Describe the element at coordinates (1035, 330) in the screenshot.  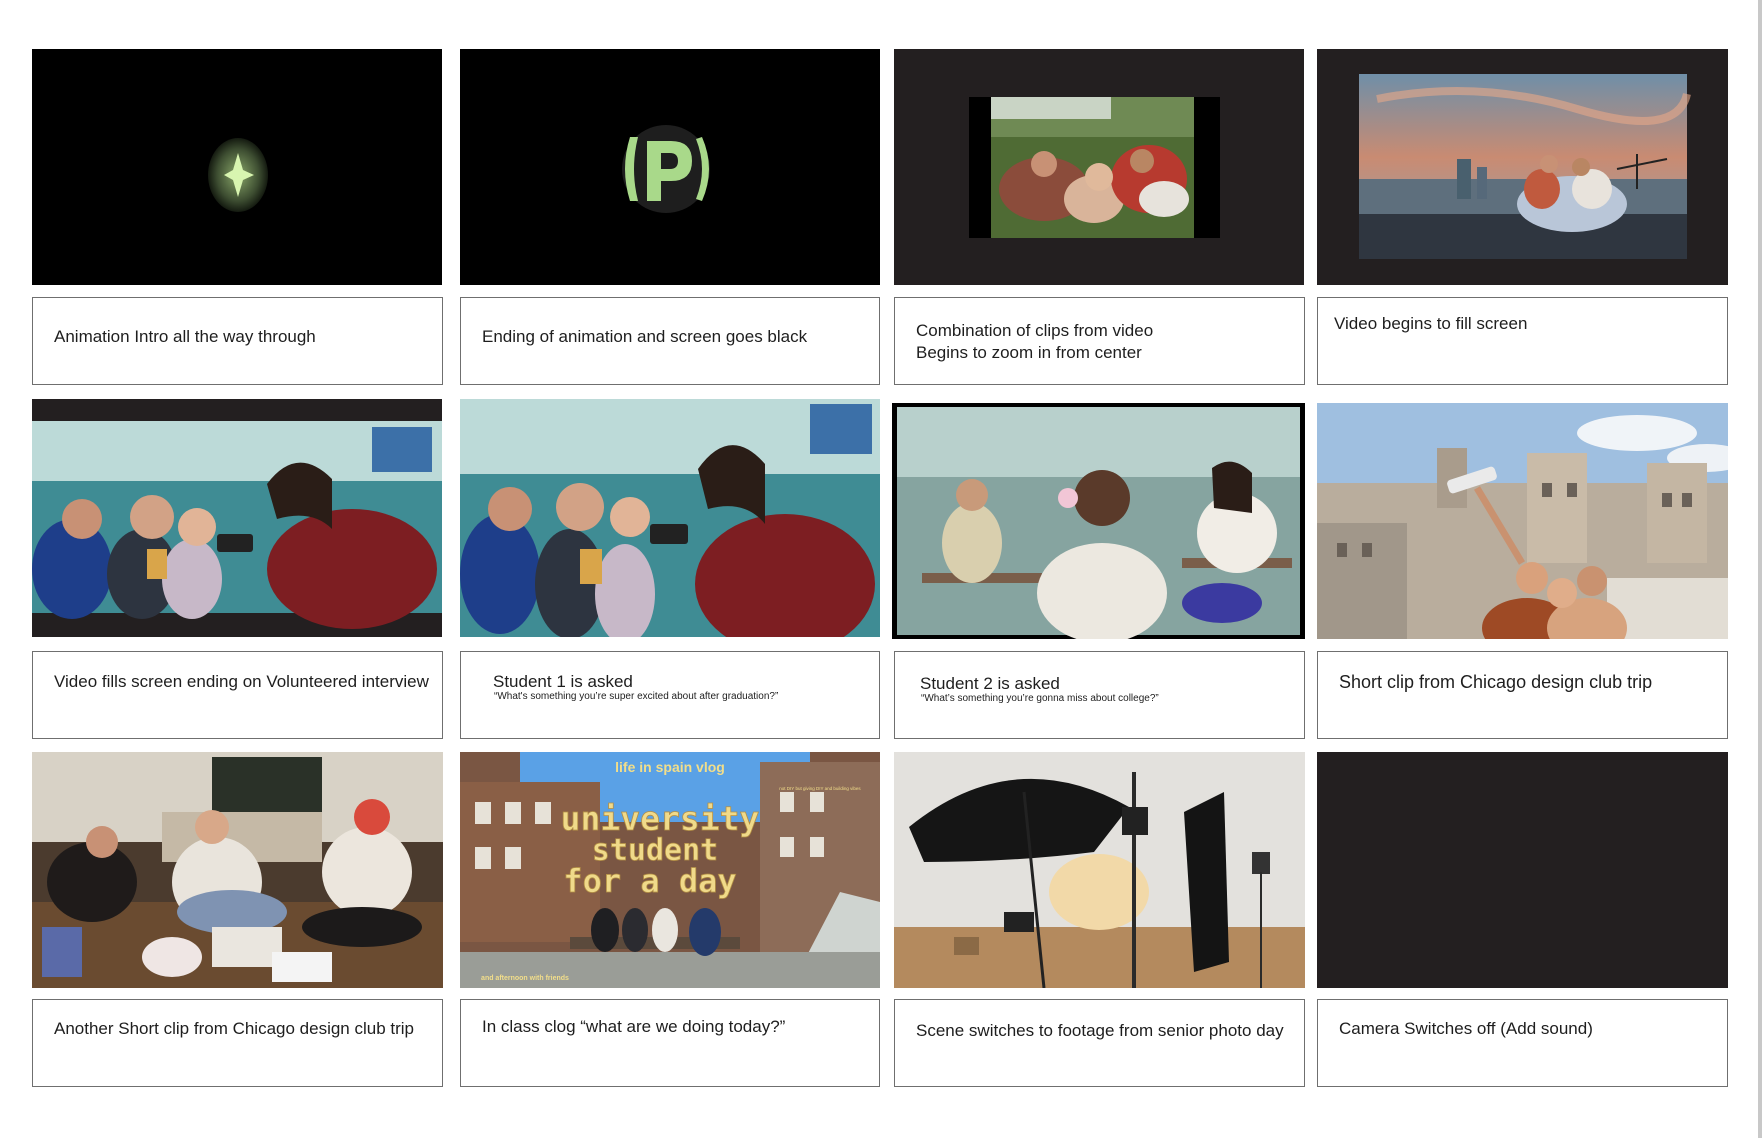
I see `caption-line-1: Combination of clips from video` at that location.